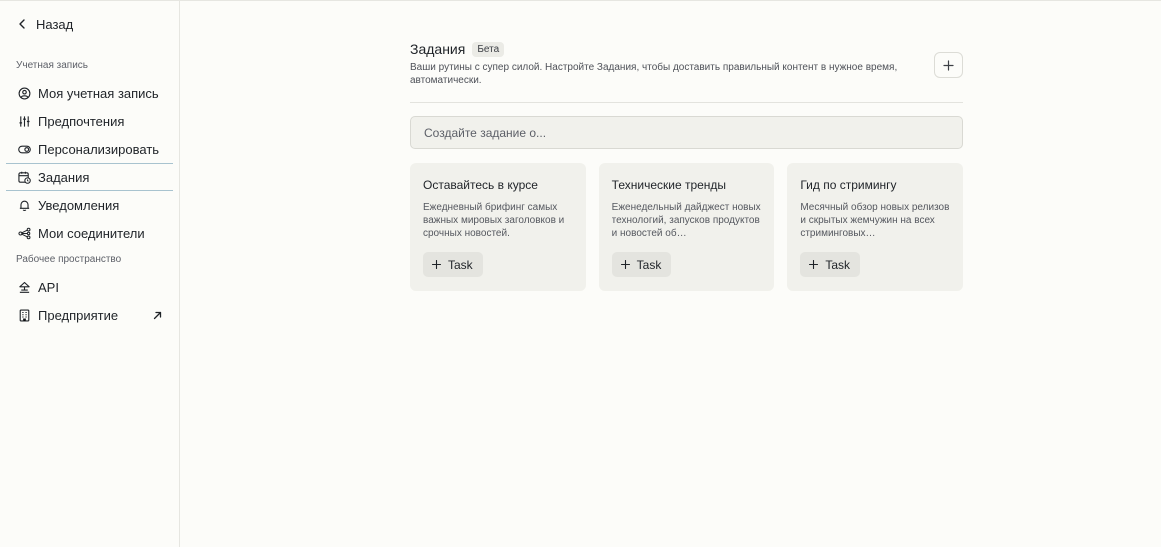  I want to click on sliders-icon, so click(24, 121).